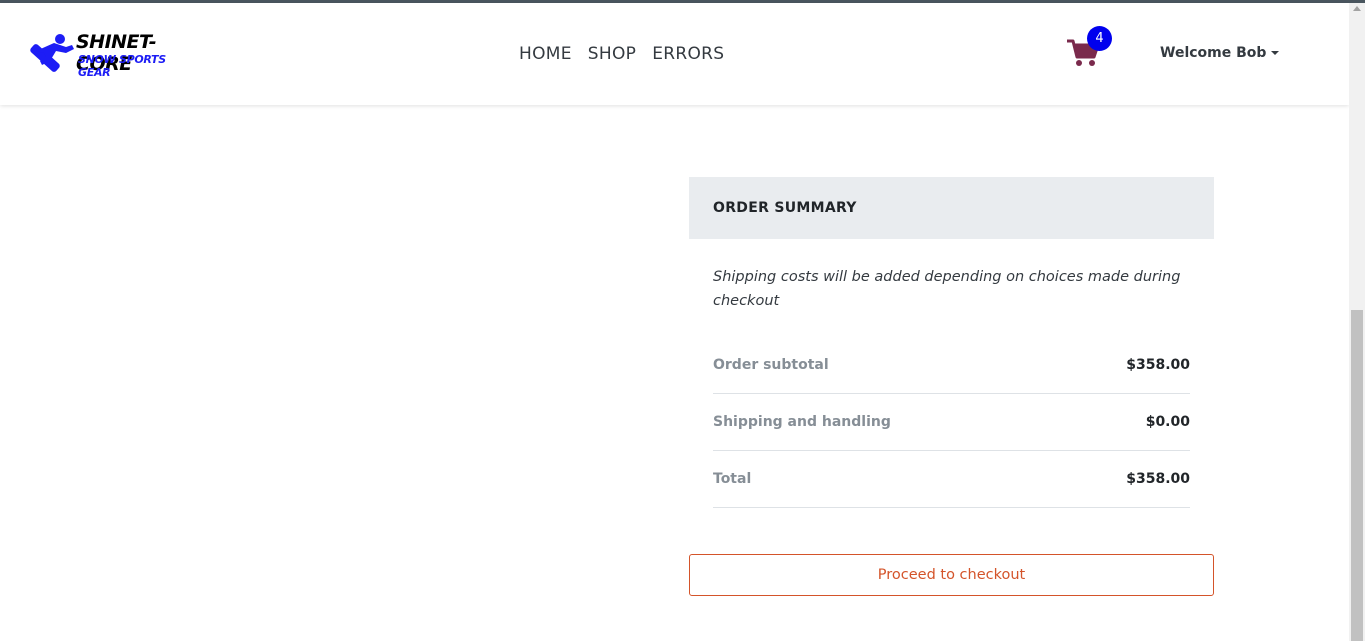 The image size is (1365, 641). I want to click on snowboarder-icon, so click(51, 59).